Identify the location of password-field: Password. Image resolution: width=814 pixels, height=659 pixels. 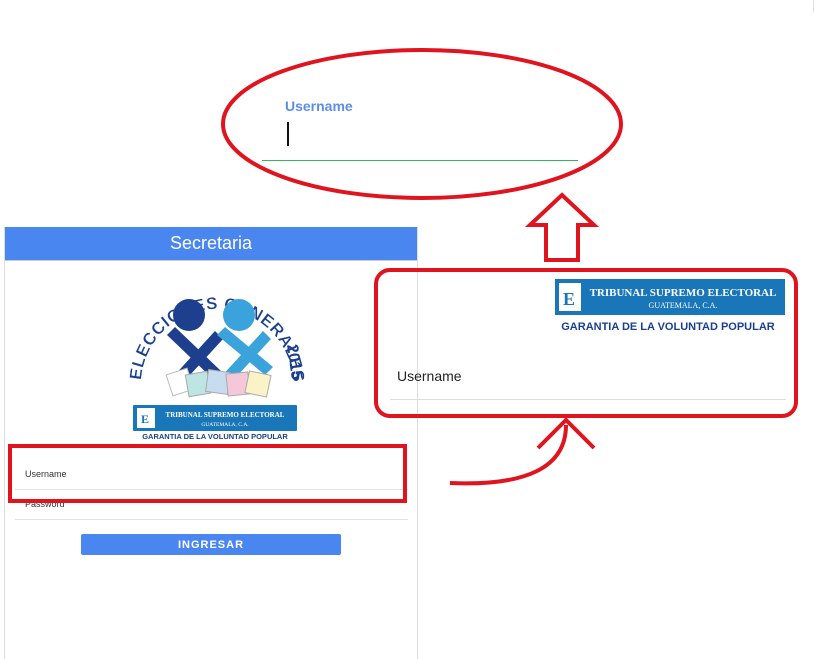
(211, 505).